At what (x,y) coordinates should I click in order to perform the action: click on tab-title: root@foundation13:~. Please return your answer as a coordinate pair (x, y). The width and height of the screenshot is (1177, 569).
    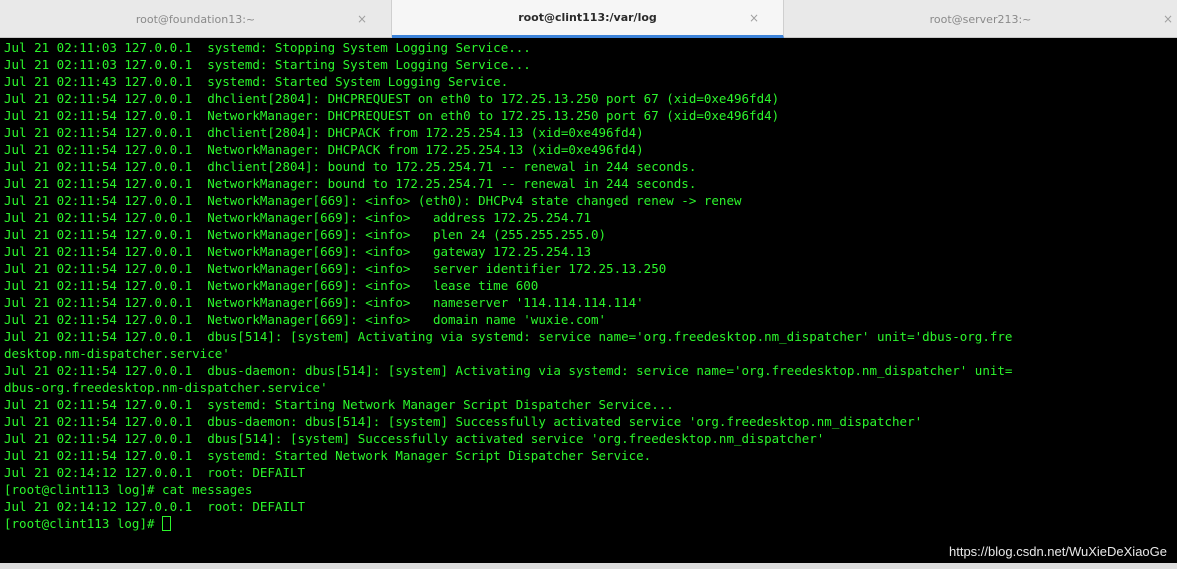
    Looking at the image, I should click on (195, 19).